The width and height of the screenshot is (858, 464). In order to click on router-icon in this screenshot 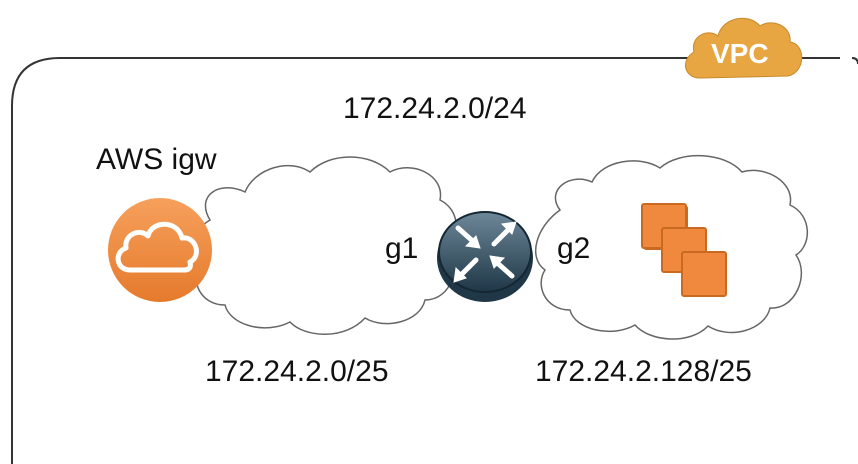, I will do `click(485, 256)`.